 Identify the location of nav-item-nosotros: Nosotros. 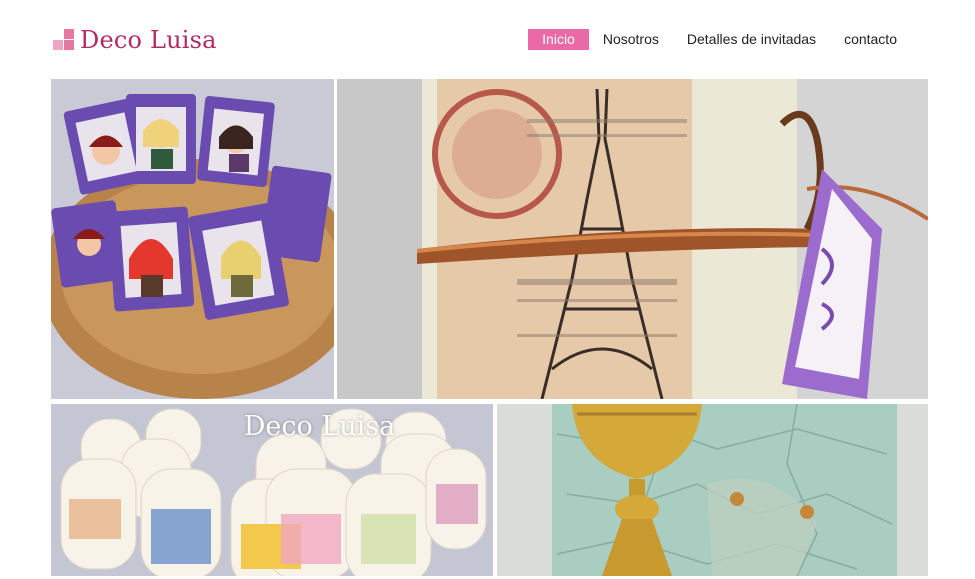
(631, 39).